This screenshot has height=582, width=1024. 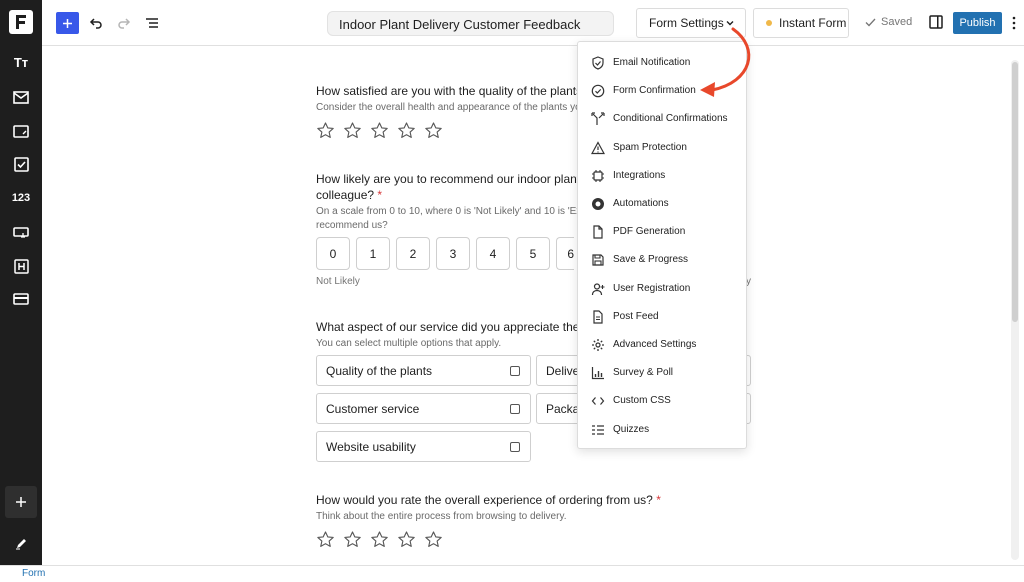 What do you see at coordinates (662, 176) in the screenshot?
I see `menu-item-integrations: Integrations` at bounding box center [662, 176].